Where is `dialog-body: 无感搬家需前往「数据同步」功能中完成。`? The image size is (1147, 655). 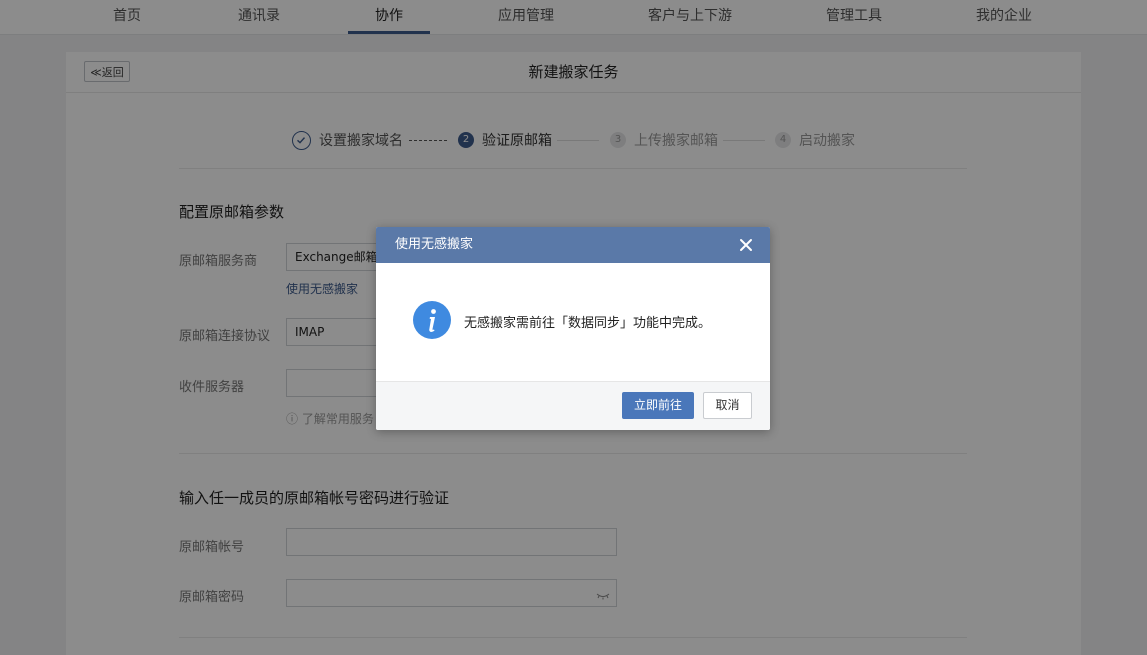
dialog-body: 无感搬家需前往「数据同步」功能中完成。 is located at coordinates (573, 322).